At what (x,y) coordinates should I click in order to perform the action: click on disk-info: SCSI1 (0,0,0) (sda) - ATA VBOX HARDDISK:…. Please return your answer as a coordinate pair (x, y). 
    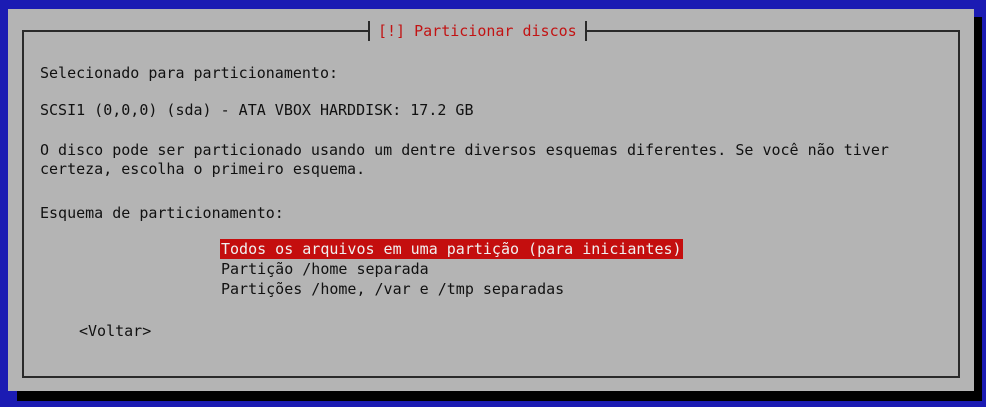
    Looking at the image, I should click on (257, 110).